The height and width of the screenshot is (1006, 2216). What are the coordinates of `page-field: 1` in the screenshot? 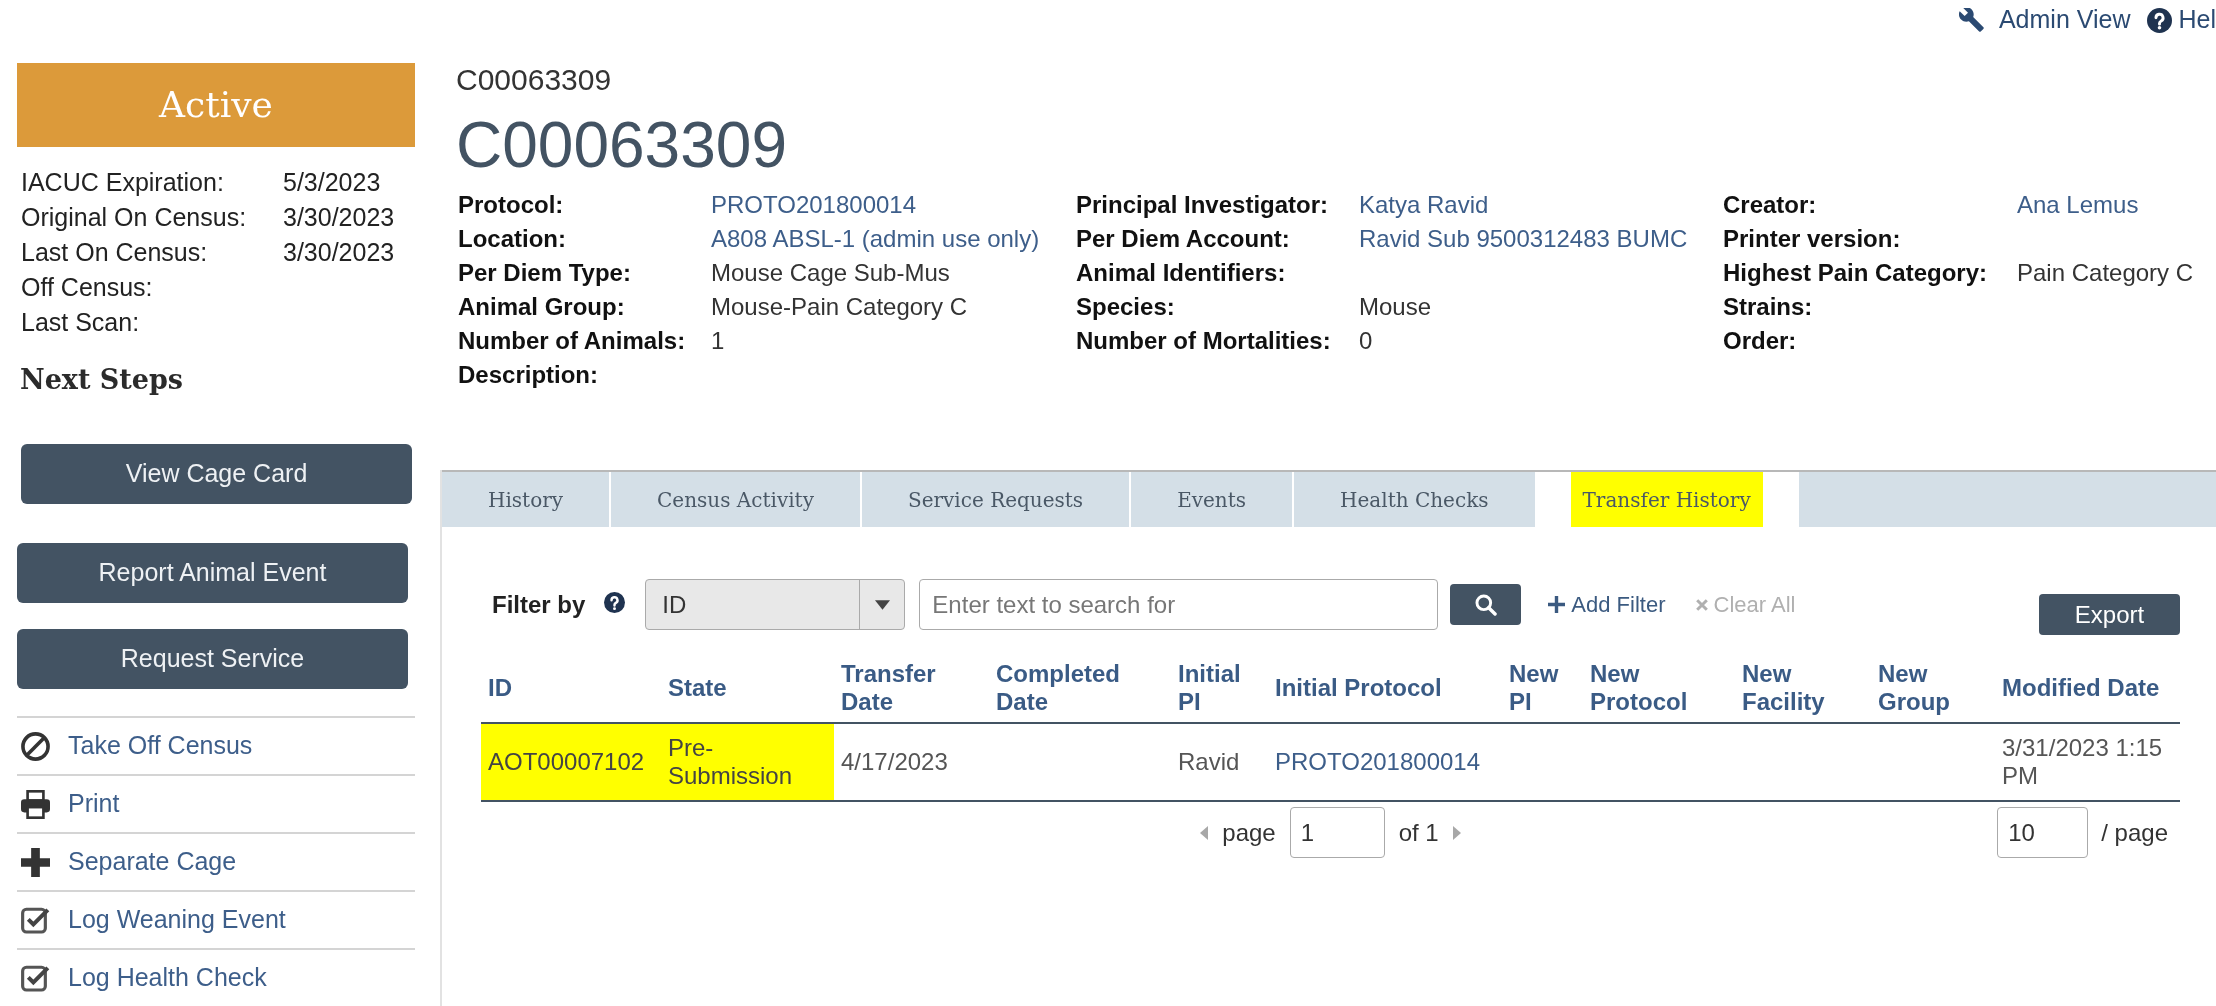 It's located at (1337, 832).